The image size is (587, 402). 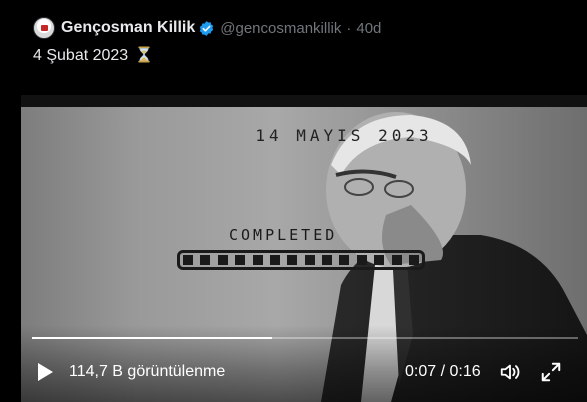 I want to click on tweet-text: 4 Şubat 2023, so click(x=92, y=55).